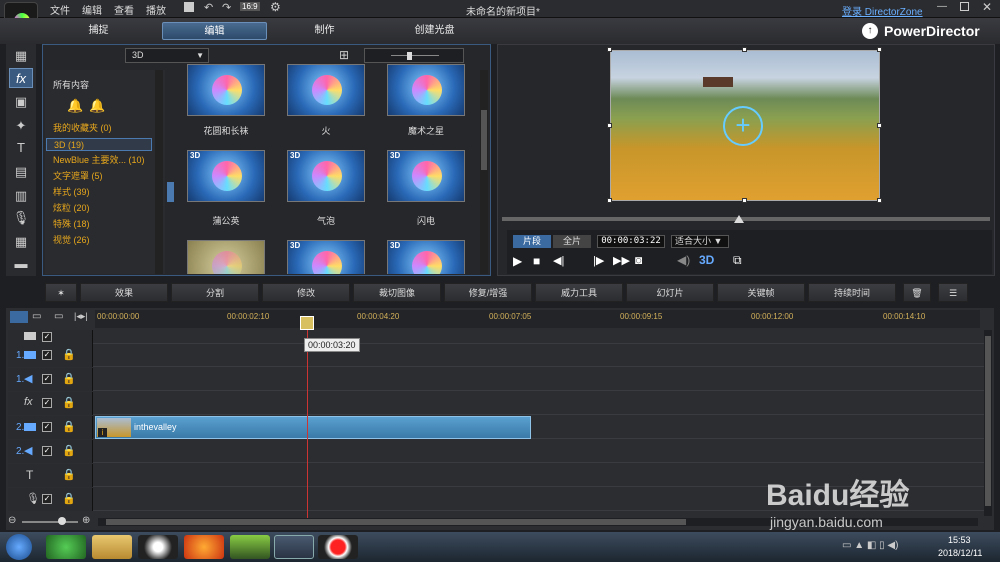 This screenshot has width=1000, height=562. Describe the element at coordinates (19, 547) in the screenshot. I see `start-button-icon` at that location.